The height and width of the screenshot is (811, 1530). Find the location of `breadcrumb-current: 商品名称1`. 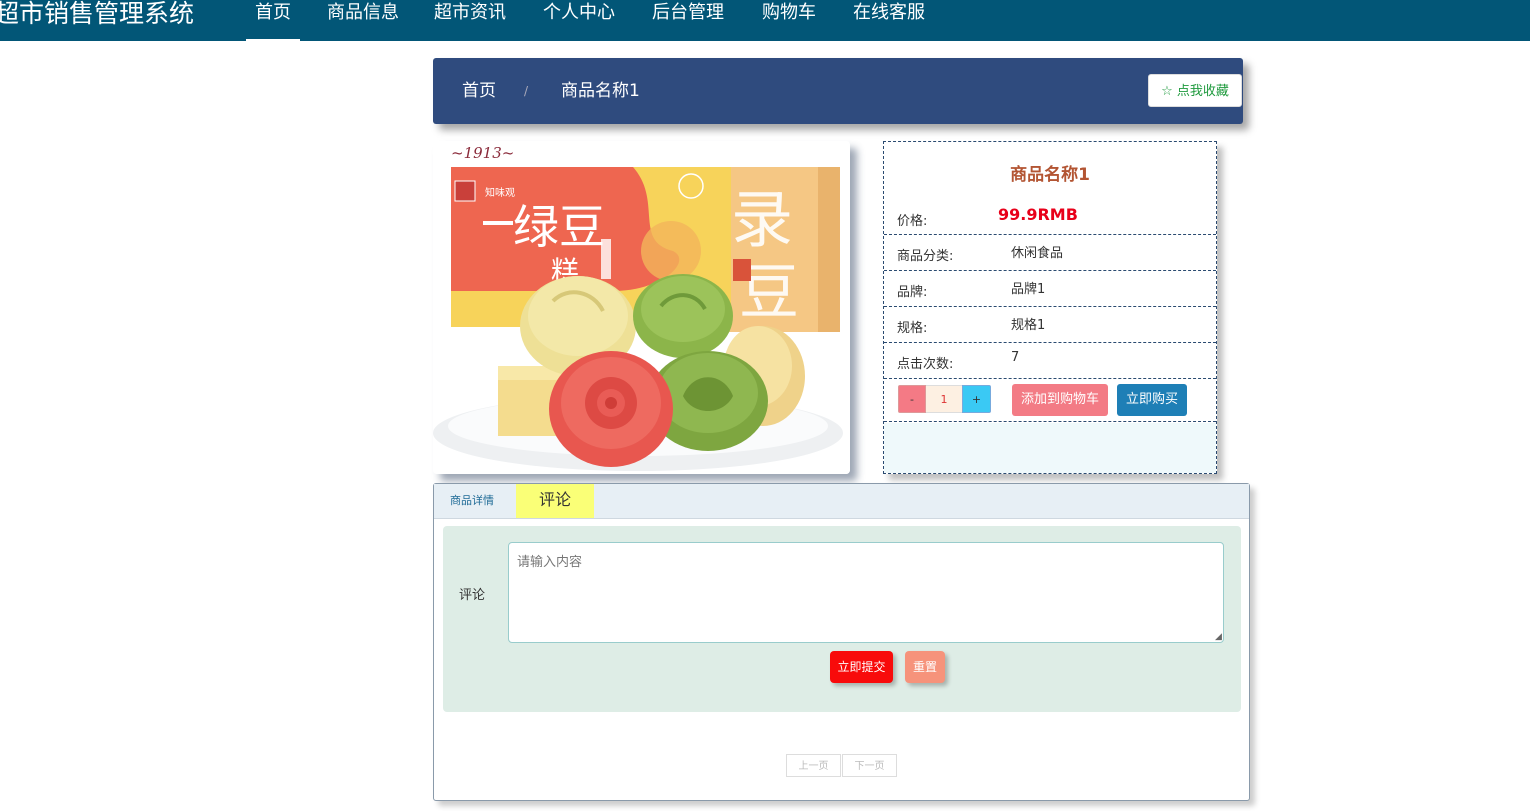

breadcrumb-current: 商品名称1 is located at coordinates (600, 91).